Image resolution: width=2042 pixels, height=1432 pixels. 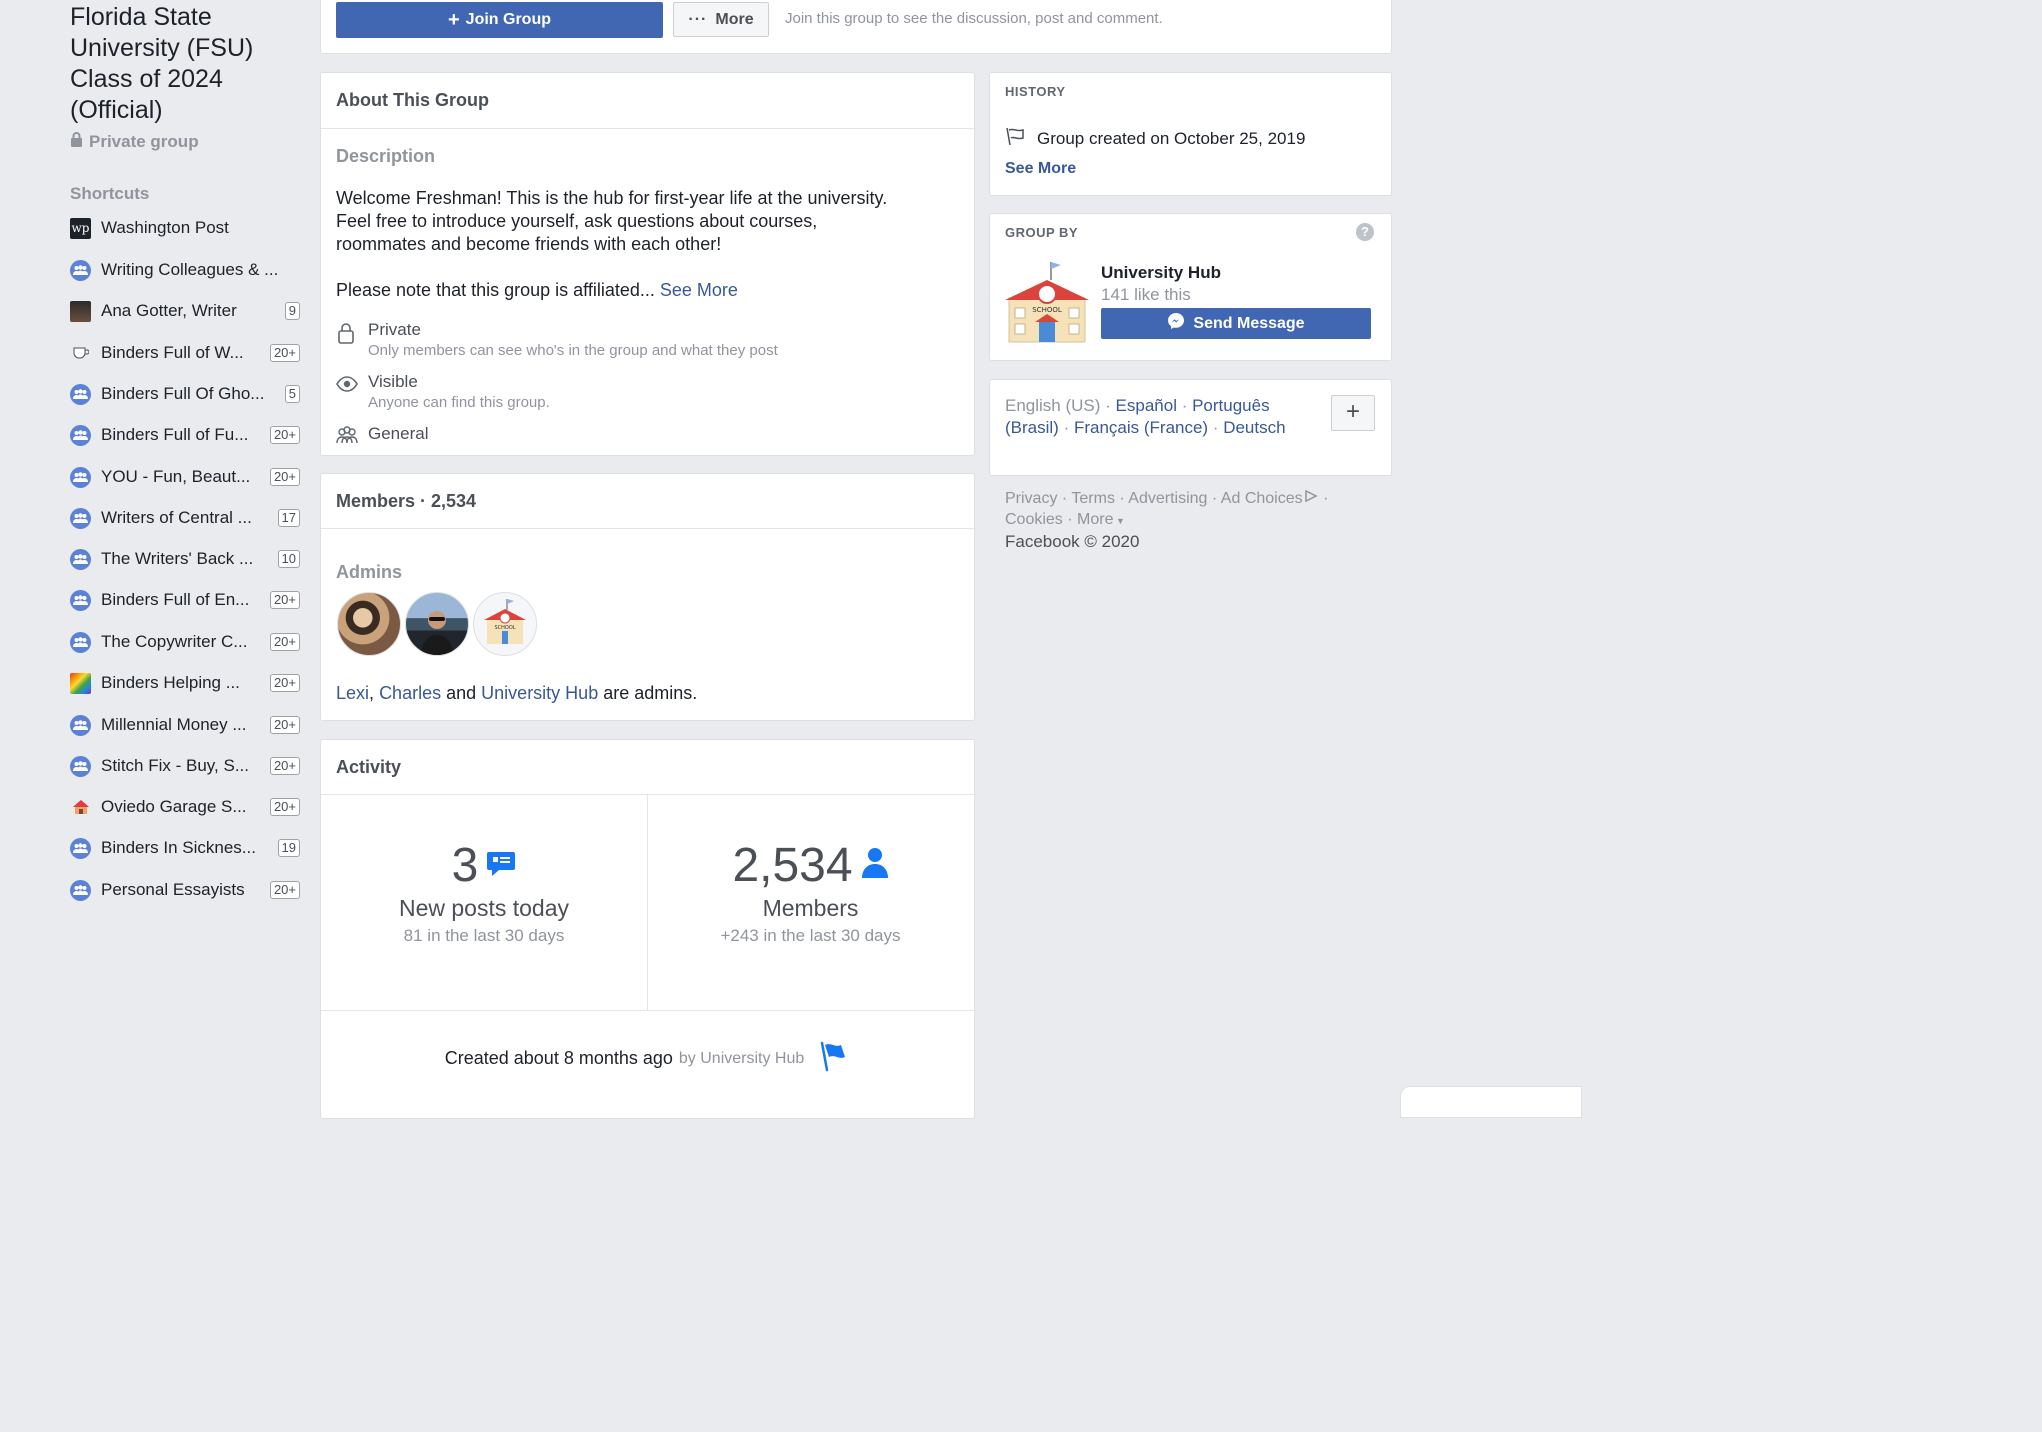 What do you see at coordinates (1031, 498) in the screenshot?
I see `footer-link: Privacy` at bounding box center [1031, 498].